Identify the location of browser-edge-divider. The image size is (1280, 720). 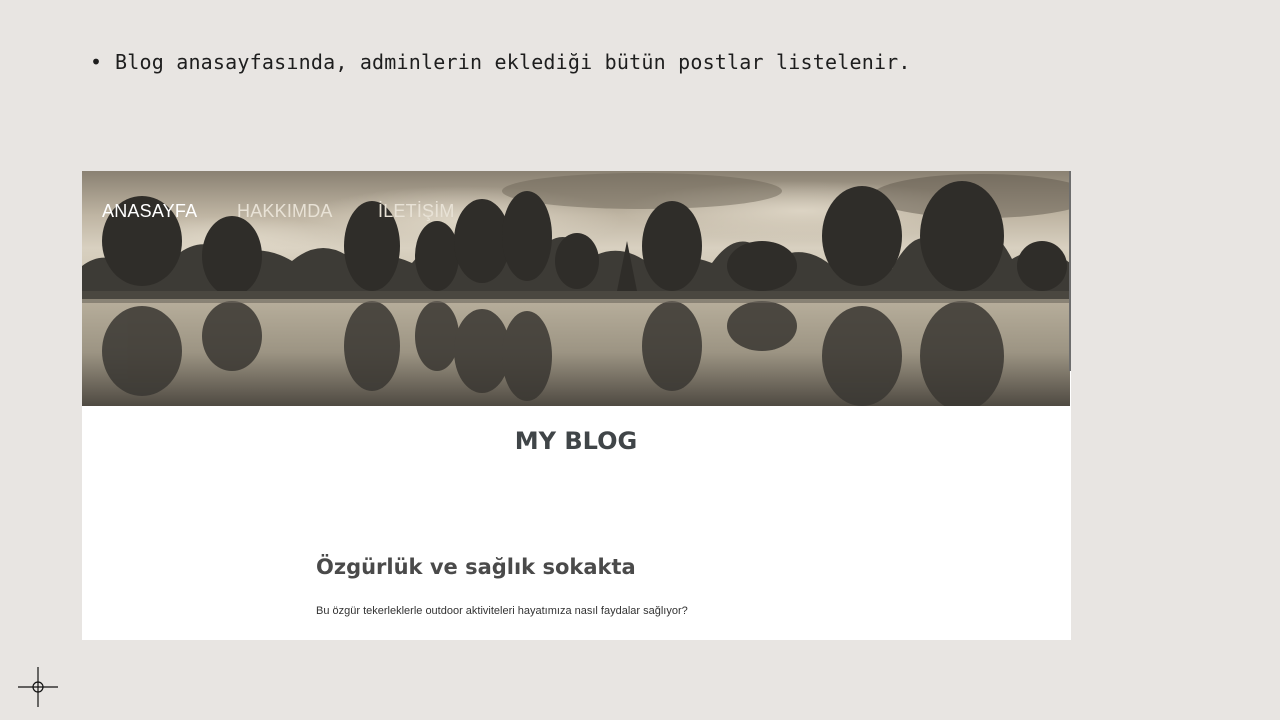
(1070, 271).